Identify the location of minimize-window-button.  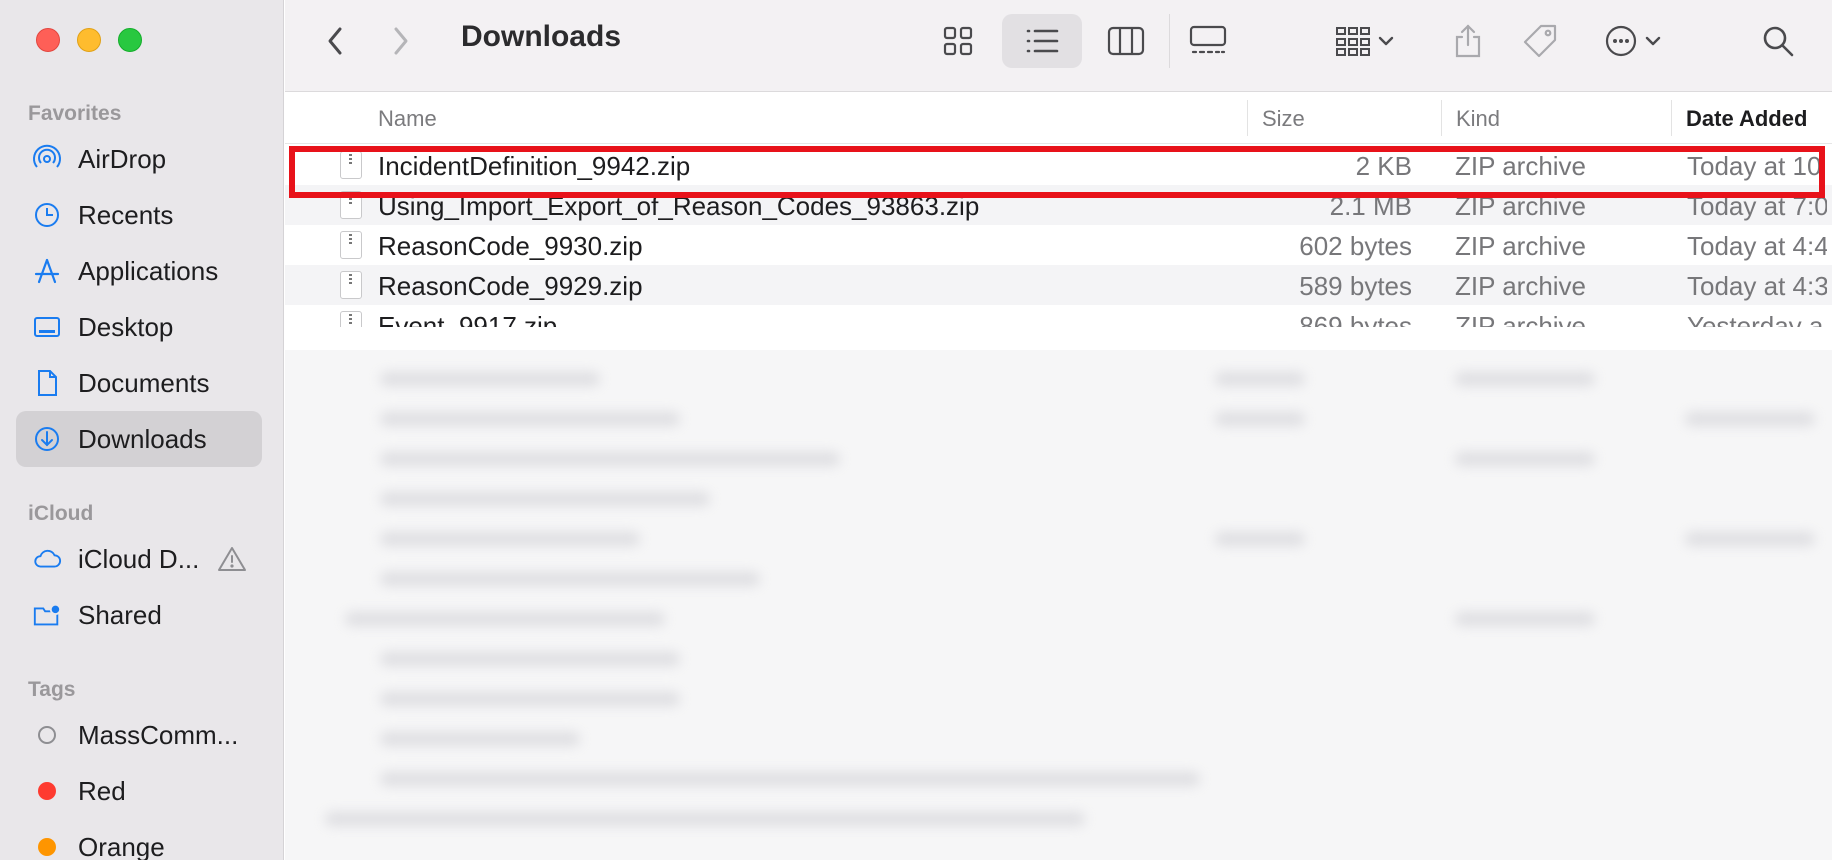
(89, 40).